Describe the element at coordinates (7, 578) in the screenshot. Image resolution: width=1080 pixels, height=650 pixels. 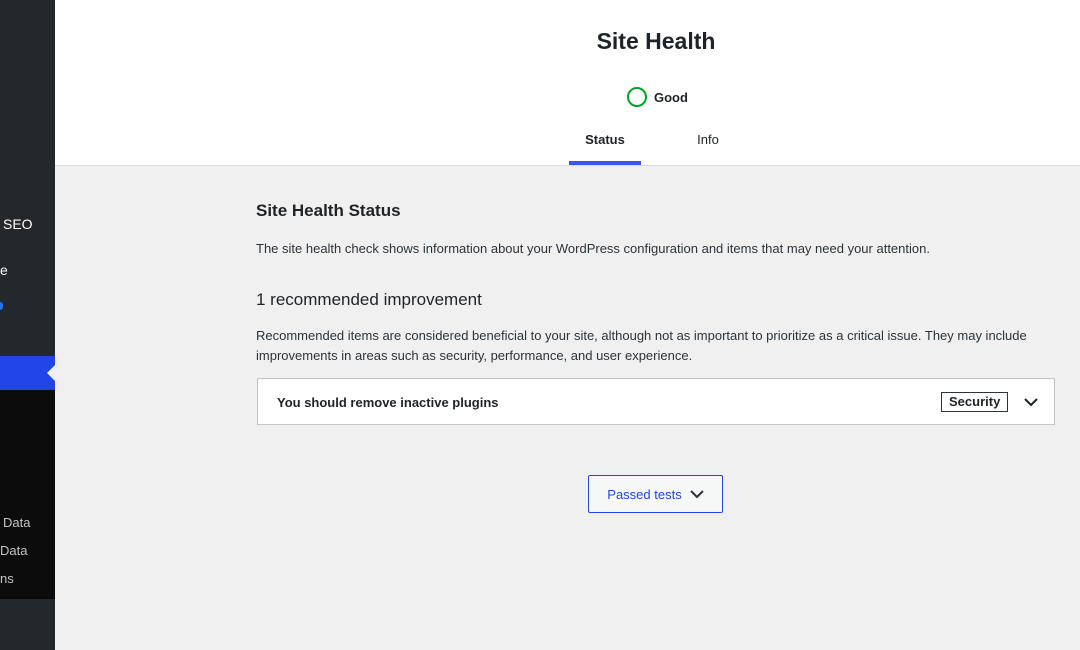
I see `sidebar-subitem-options: ns` at that location.